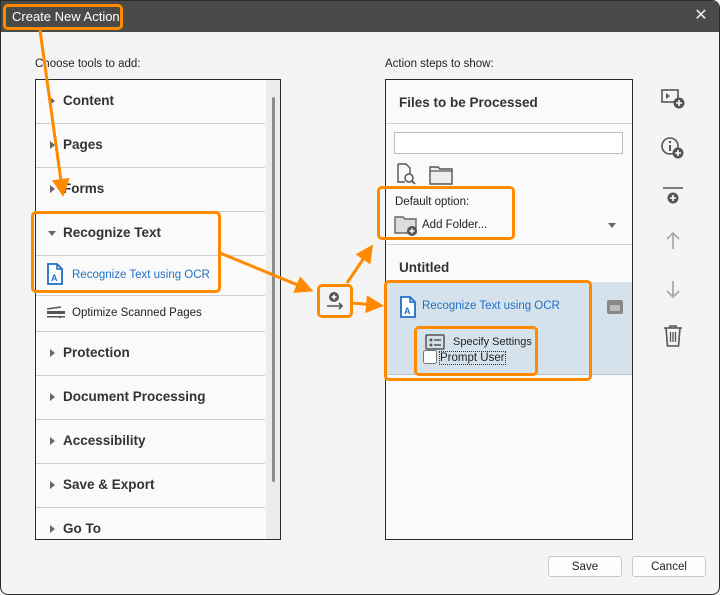 This screenshot has height=595, width=720. What do you see at coordinates (441, 177) in the screenshot?
I see `browse-folder-icon` at bounding box center [441, 177].